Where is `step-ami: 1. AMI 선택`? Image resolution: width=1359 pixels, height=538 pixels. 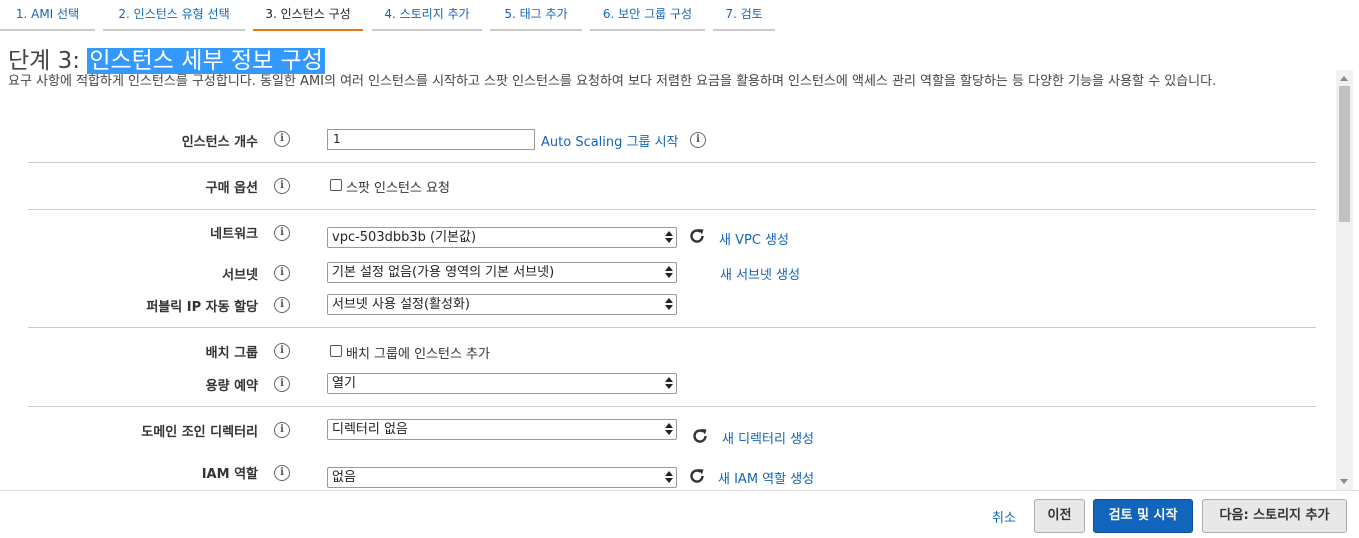 step-ami: 1. AMI 선택 is located at coordinates (47, 15).